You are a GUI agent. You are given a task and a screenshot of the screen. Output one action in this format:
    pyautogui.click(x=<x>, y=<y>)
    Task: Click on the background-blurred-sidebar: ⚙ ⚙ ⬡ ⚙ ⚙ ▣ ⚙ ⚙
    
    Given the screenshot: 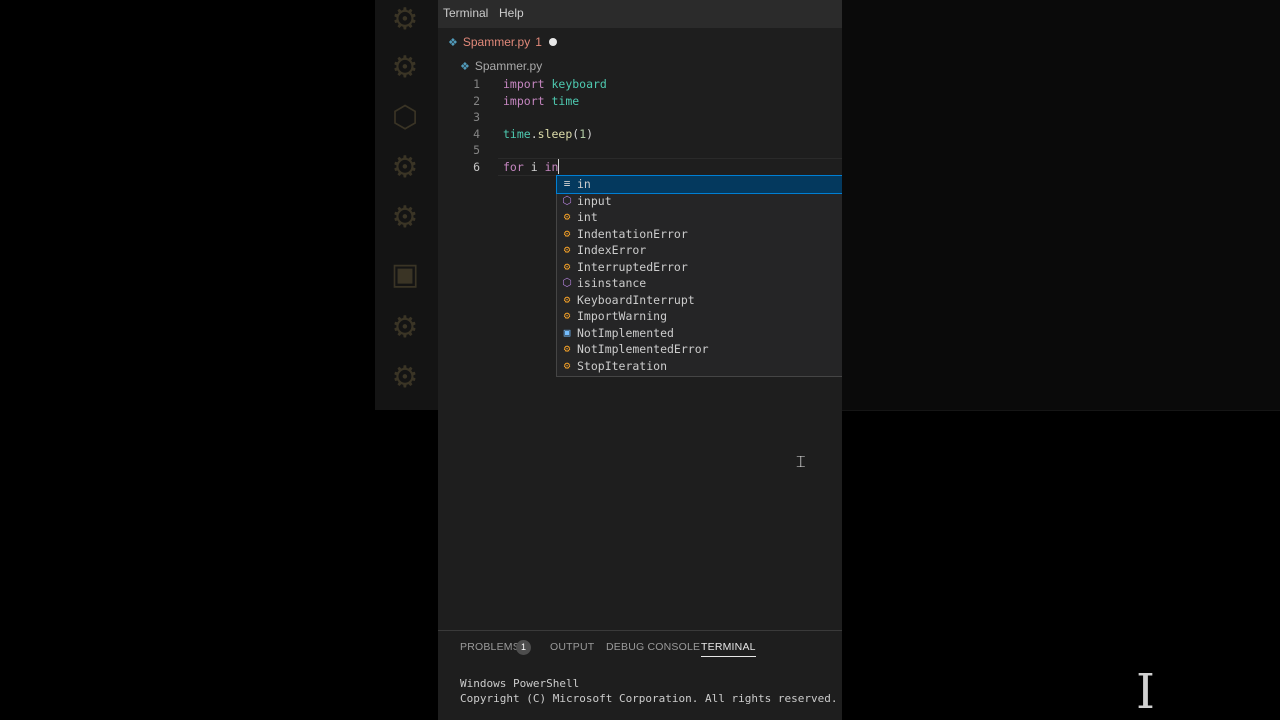 What is the action you would take?
    pyautogui.click(x=406, y=205)
    